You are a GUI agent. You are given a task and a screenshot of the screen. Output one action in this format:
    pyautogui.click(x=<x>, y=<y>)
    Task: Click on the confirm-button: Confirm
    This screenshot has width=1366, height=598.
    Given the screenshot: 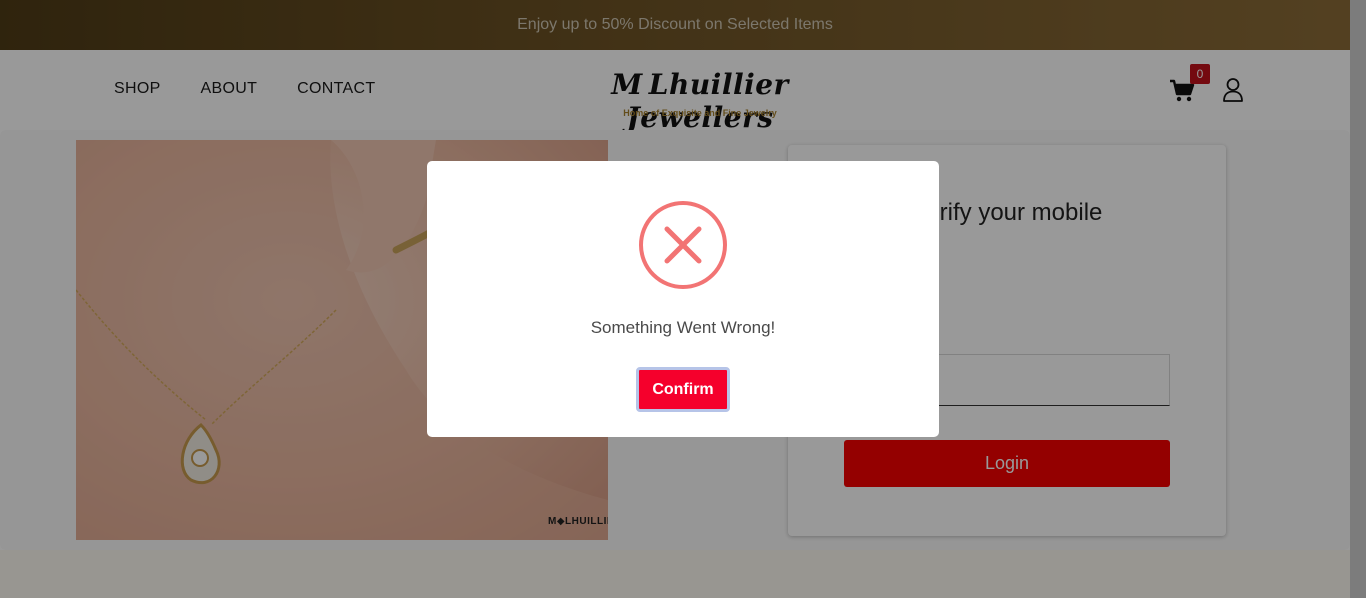 What is the action you would take?
    pyautogui.click(x=683, y=389)
    